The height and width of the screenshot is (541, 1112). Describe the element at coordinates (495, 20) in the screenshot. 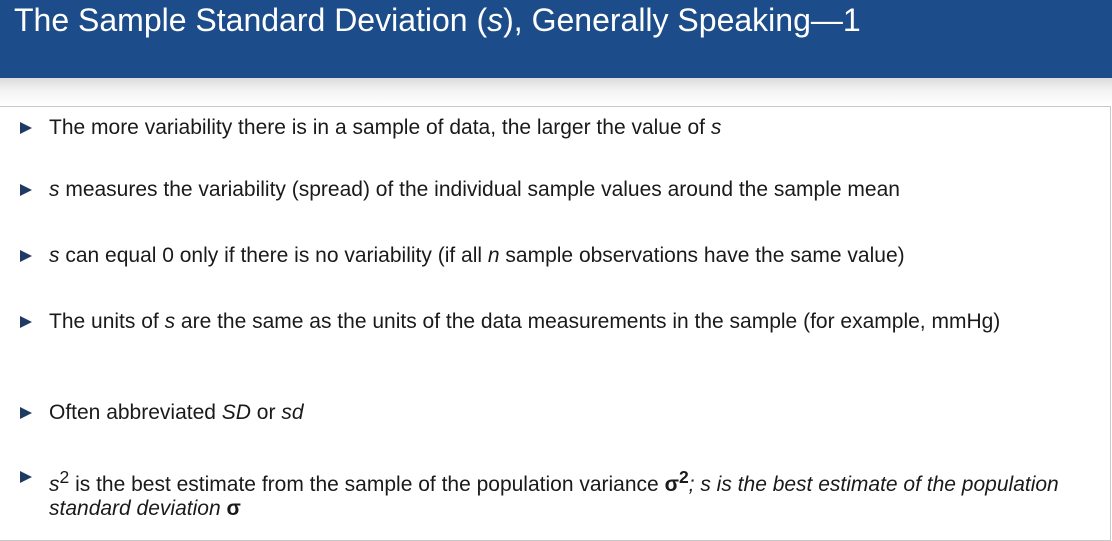

I see `title-variable: s` at that location.